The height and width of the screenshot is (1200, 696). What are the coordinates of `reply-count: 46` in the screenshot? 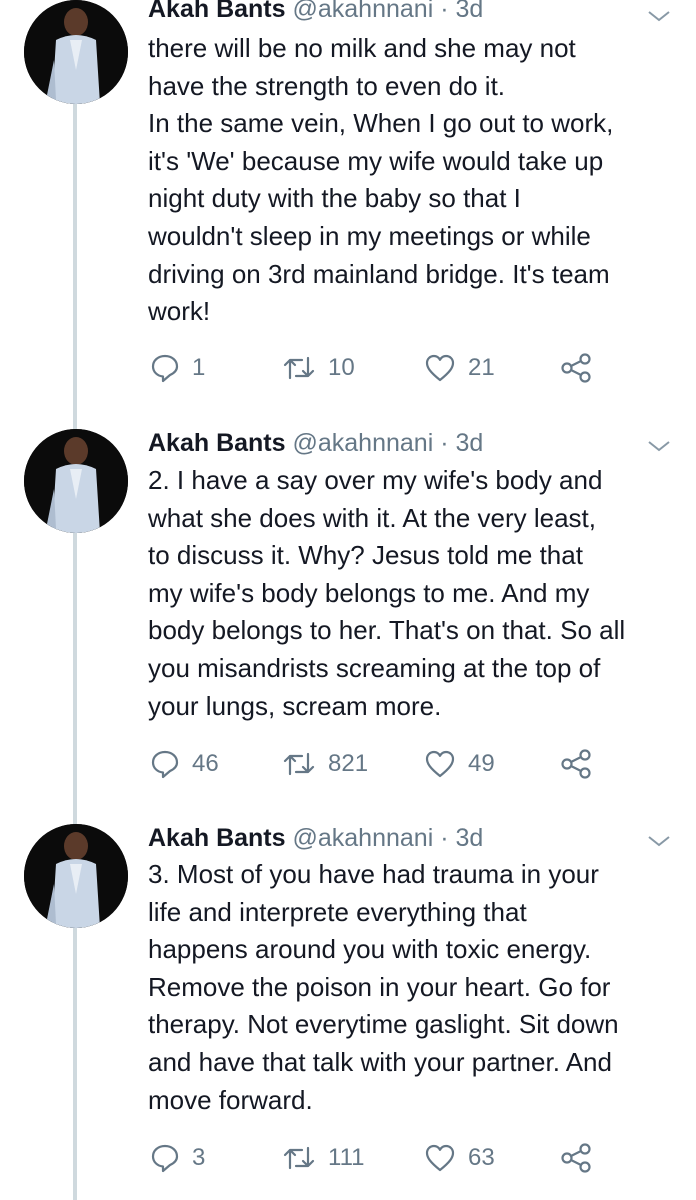 It's located at (205, 763).